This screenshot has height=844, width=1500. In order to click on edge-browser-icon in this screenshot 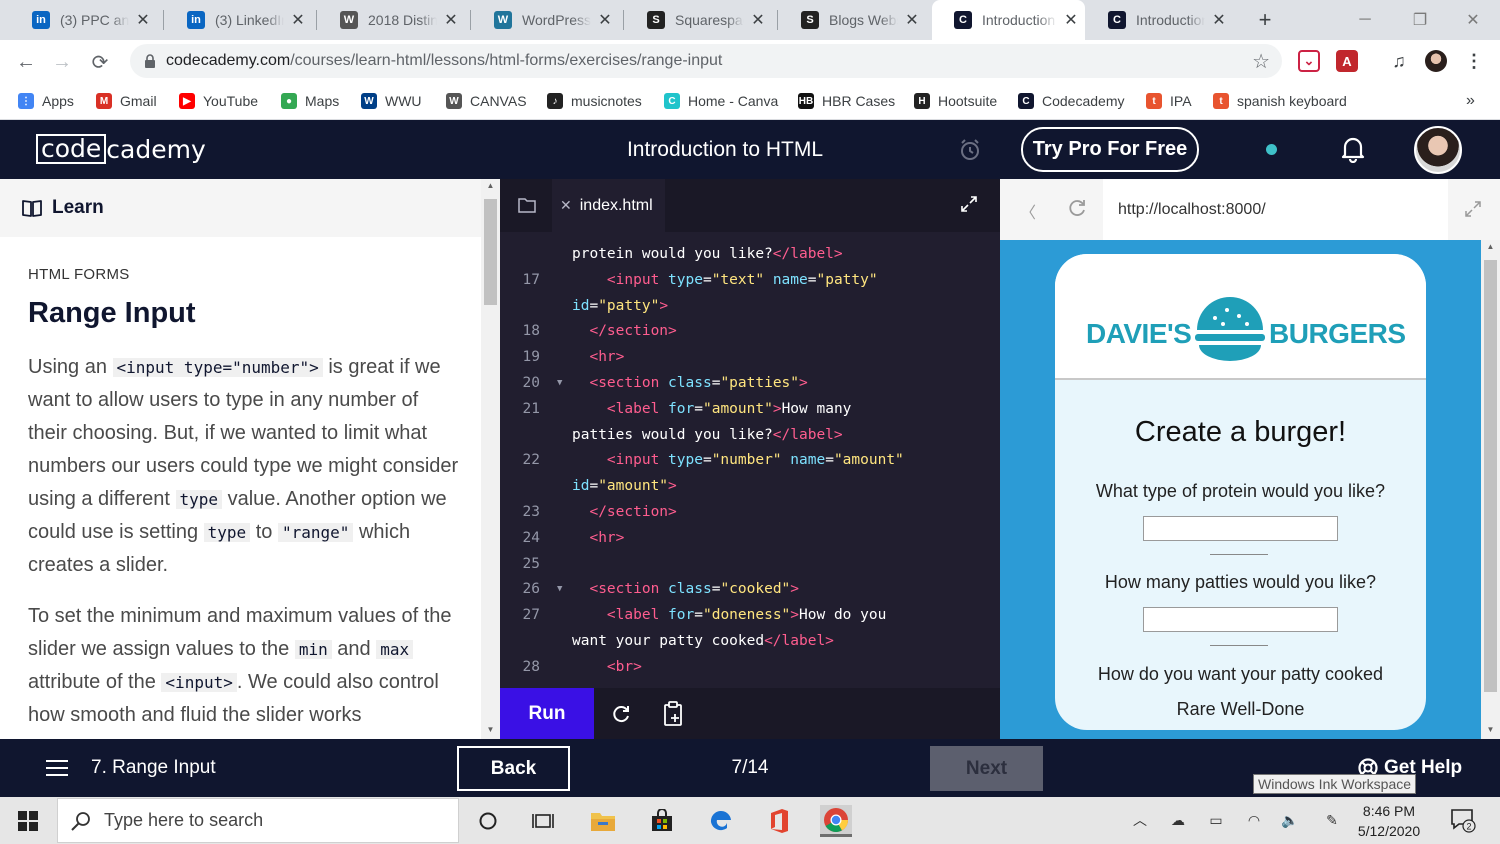, I will do `click(721, 821)`.